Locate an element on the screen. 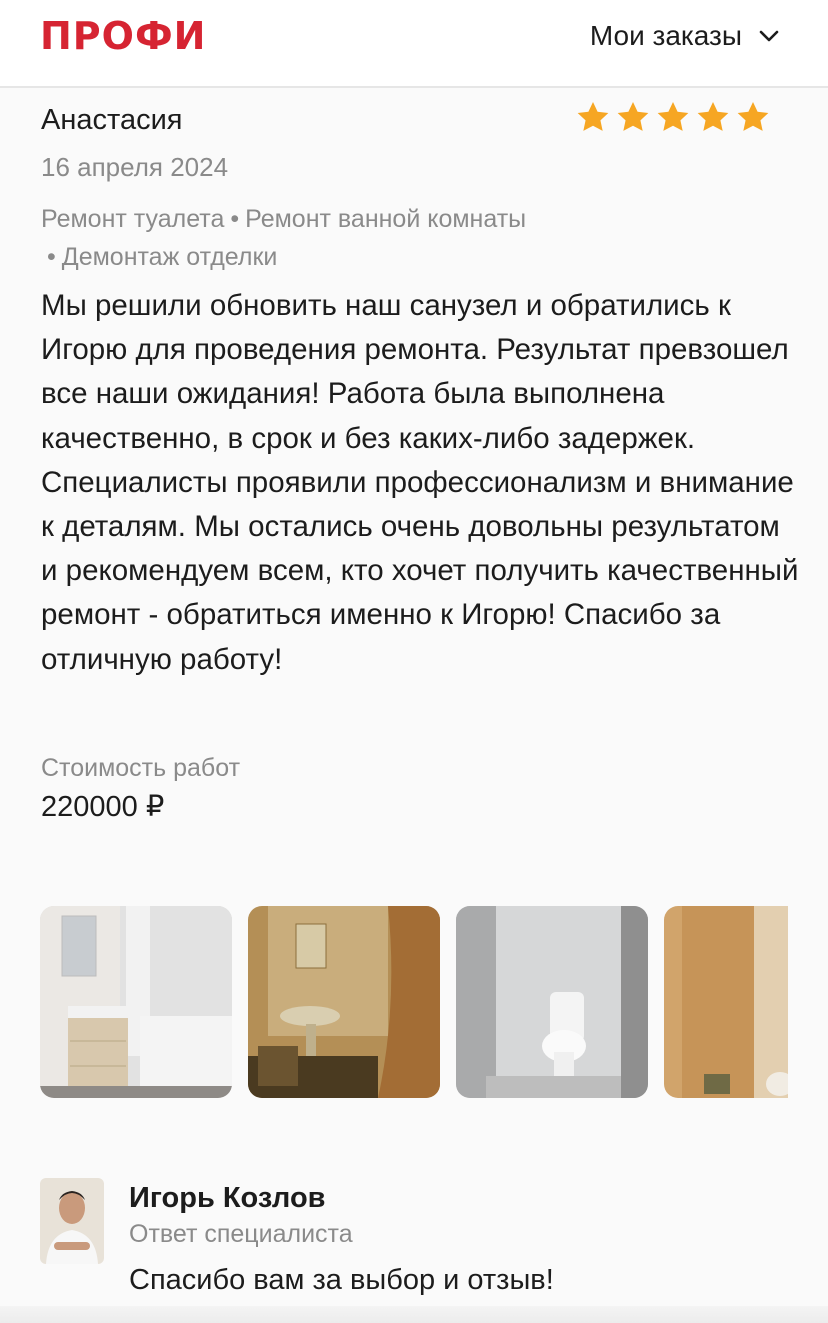 The image size is (828, 1323). specialist-role: Ответ специалиста is located at coordinates (241, 1234).